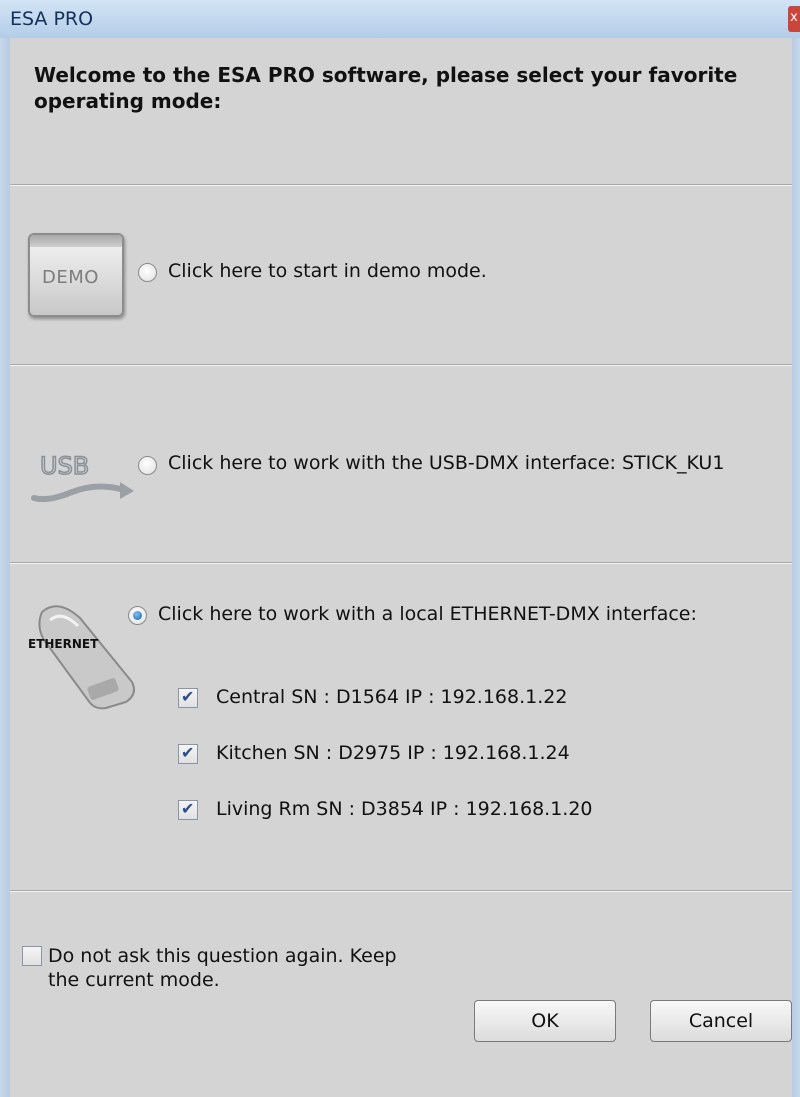 This screenshot has height=1097, width=800. I want to click on ethernet-icon-text: ETHERNET, so click(63, 644).